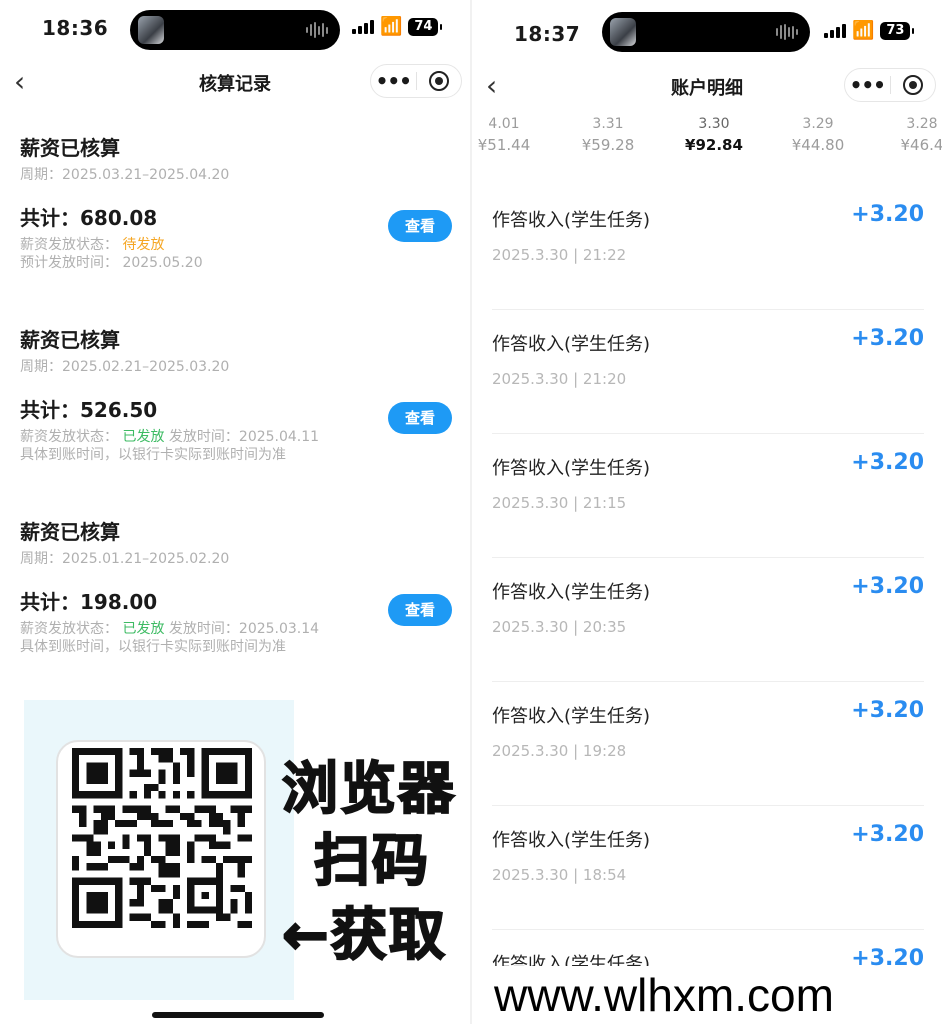  What do you see at coordinates (425, 27) in the screenshot?
I see `battery-icon: 74` at bounding box center [425, 27].